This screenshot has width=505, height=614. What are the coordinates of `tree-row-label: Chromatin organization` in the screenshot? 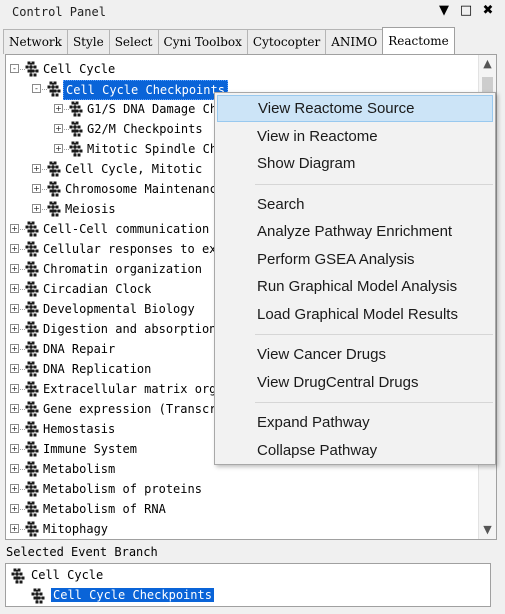 It's located at (122, 269).